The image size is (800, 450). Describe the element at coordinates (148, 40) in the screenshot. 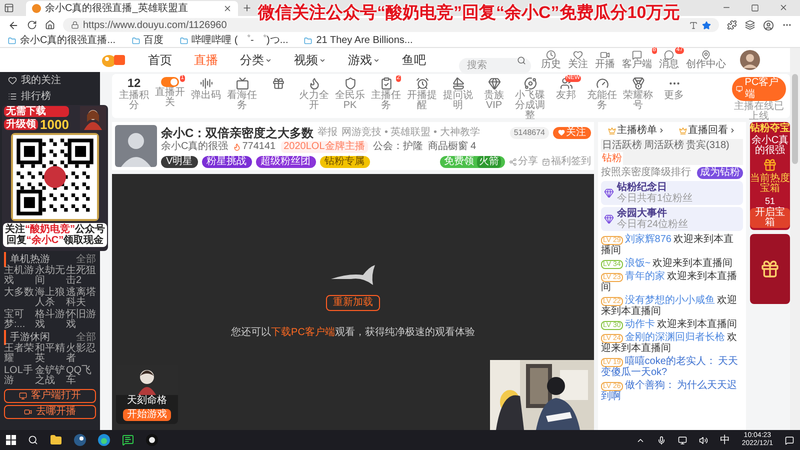

I see `bookmark: 百度` at that location.